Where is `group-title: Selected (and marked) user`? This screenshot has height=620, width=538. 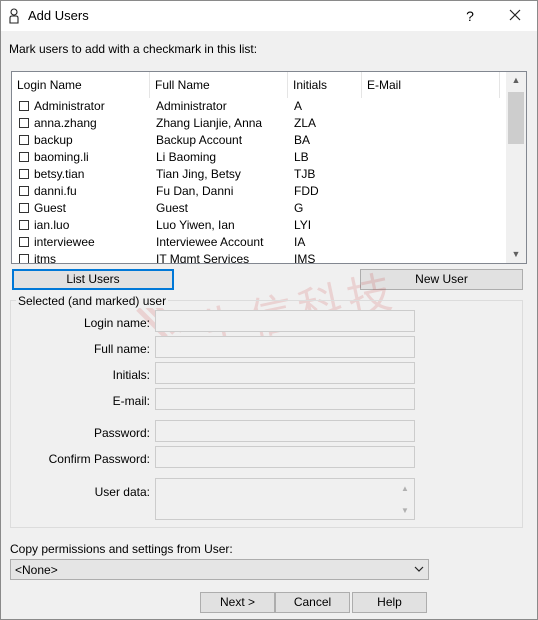
group-title: Selected (and marked) user is located at coordinates (92, 301).